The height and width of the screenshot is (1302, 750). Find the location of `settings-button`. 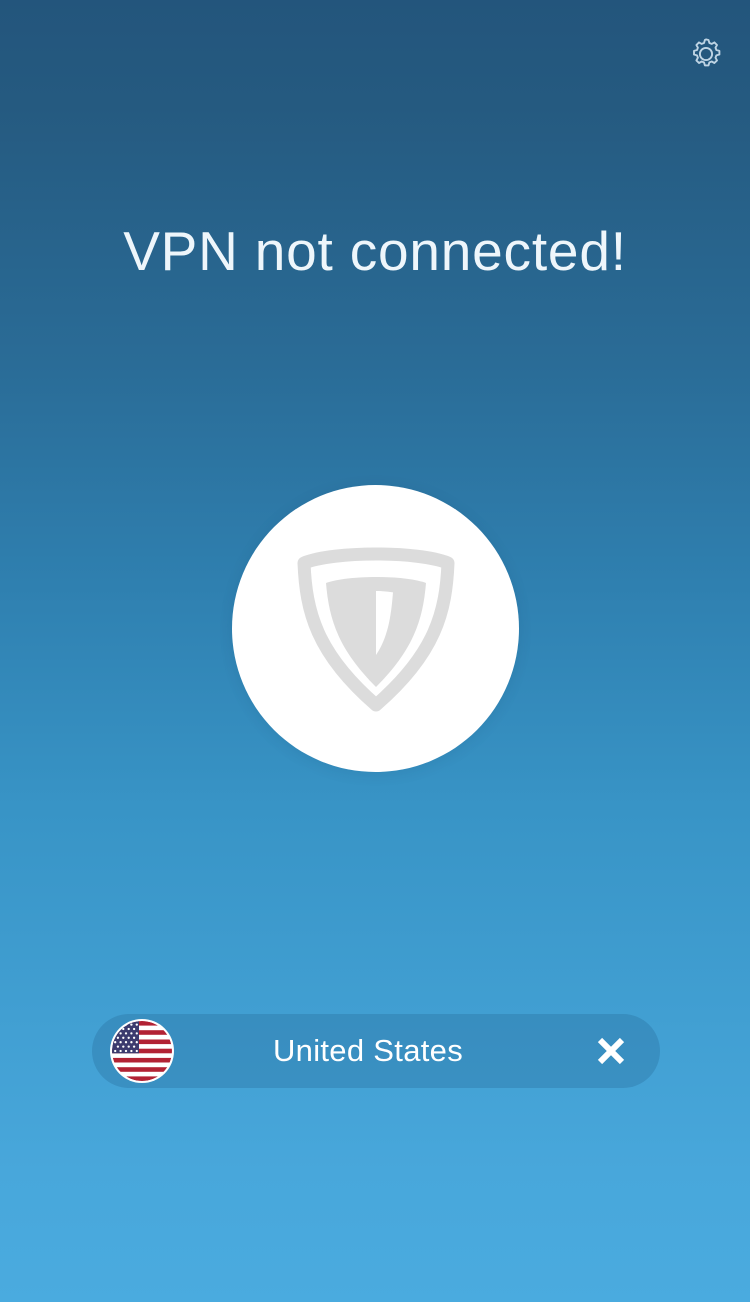

settings-button is located at coordinates (706, 54).